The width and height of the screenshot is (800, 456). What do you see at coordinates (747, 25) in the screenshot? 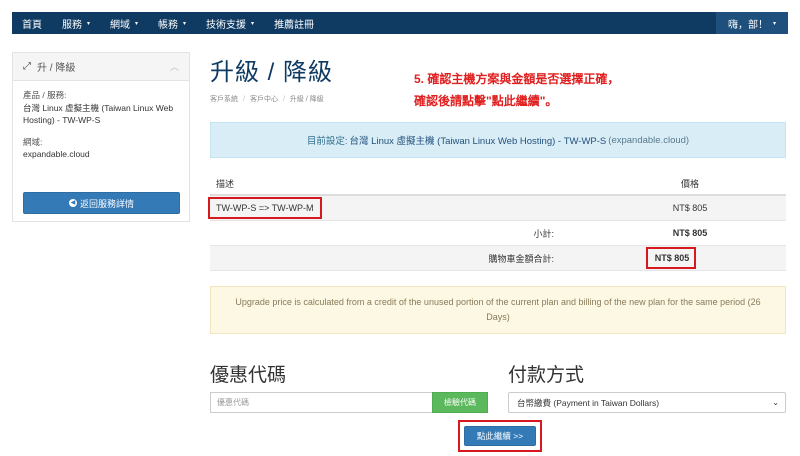
I see `user-greeting: 嗨，部！` at bounding box center [747, 25].